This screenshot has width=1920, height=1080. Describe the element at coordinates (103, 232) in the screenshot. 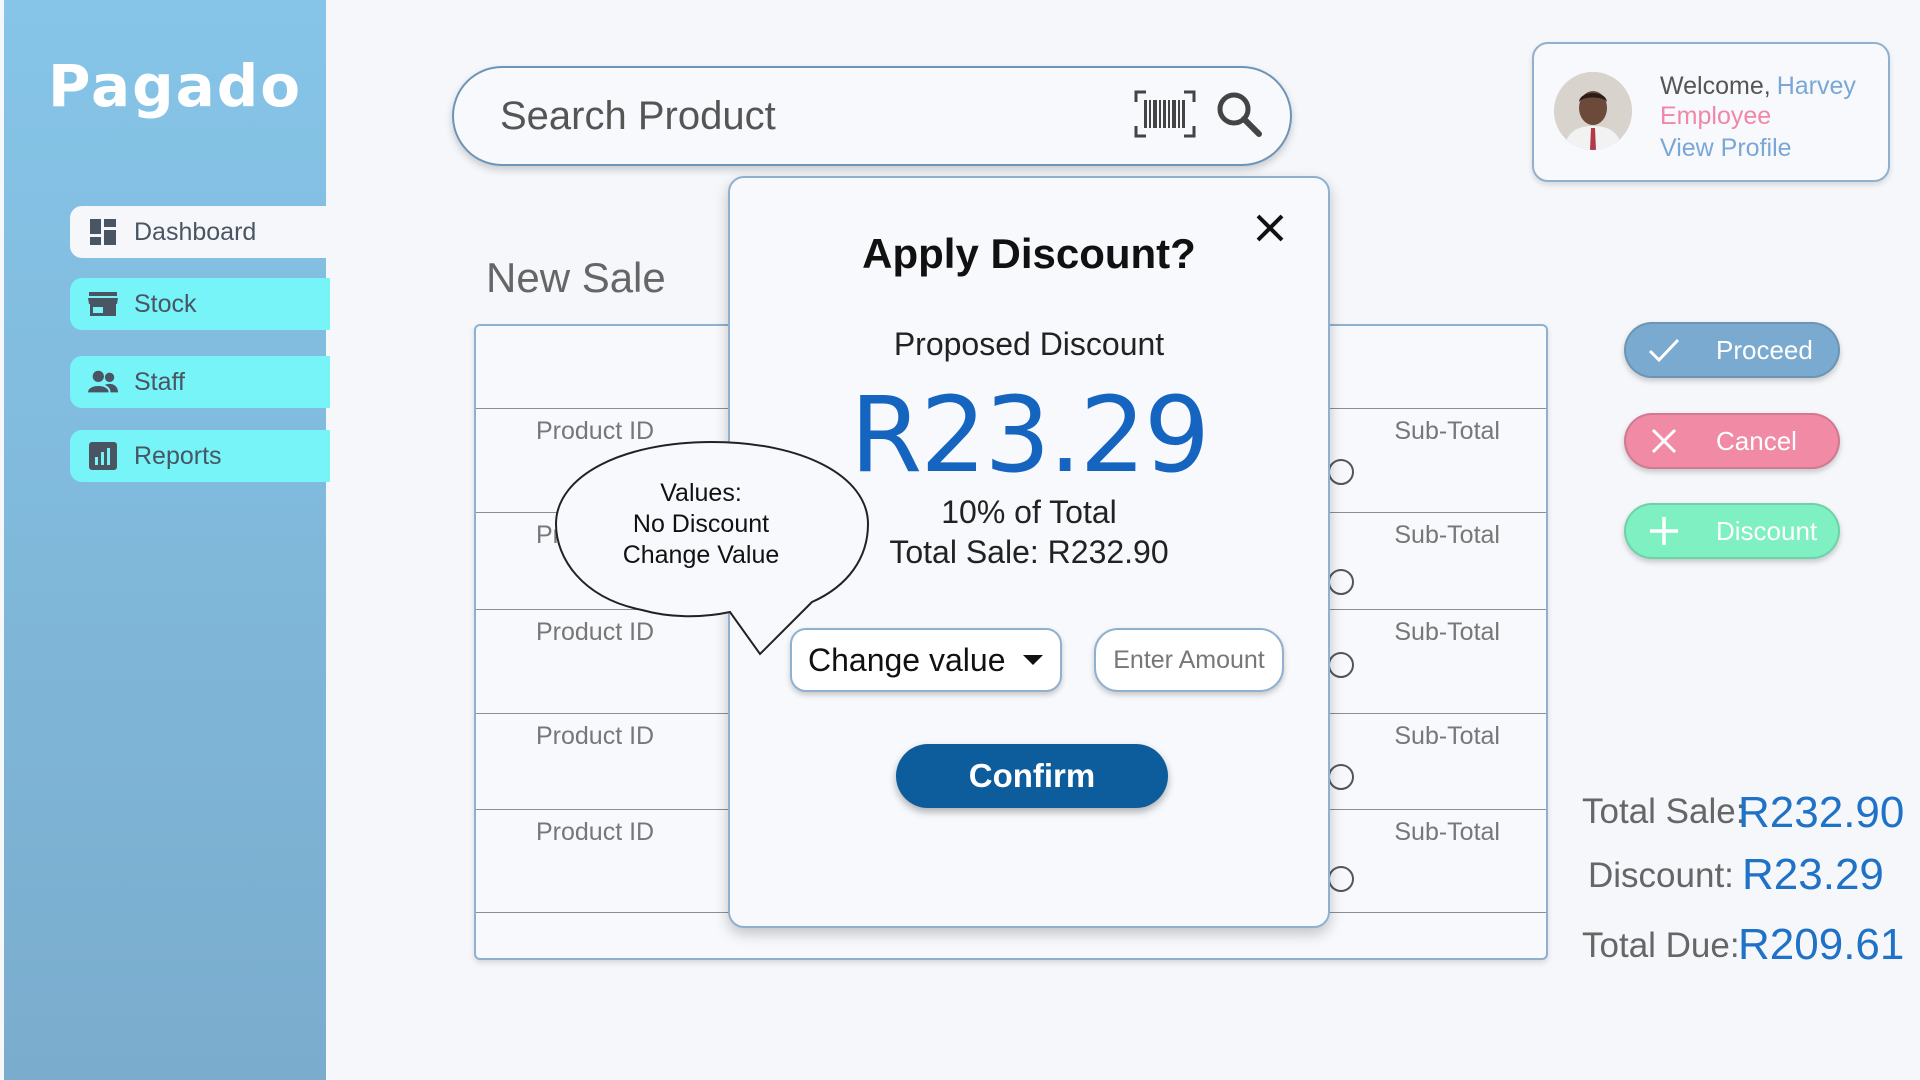

I see `dashboard-icon` at that location.